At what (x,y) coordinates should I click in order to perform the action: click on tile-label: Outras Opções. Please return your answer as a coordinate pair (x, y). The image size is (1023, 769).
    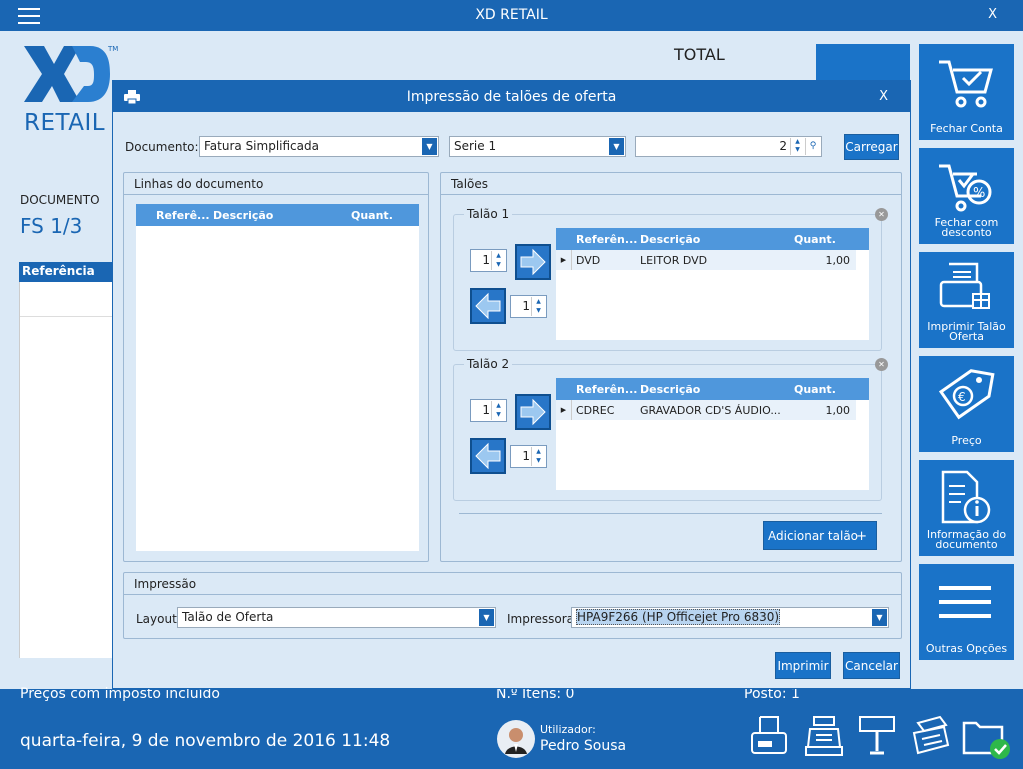
    Looking at the image, I should click on (966, 648).